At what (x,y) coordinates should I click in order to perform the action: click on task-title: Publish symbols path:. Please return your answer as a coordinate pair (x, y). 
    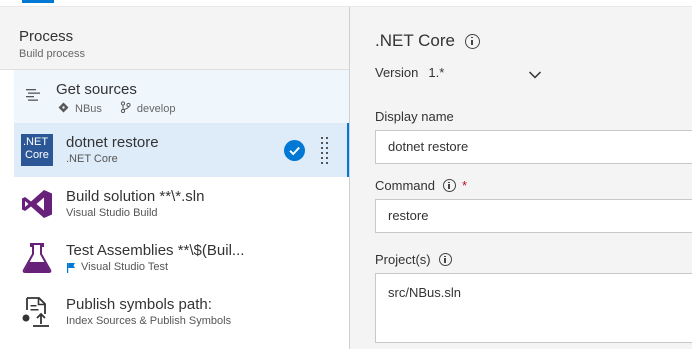
    Looking at the image, I should click on (139, 304).